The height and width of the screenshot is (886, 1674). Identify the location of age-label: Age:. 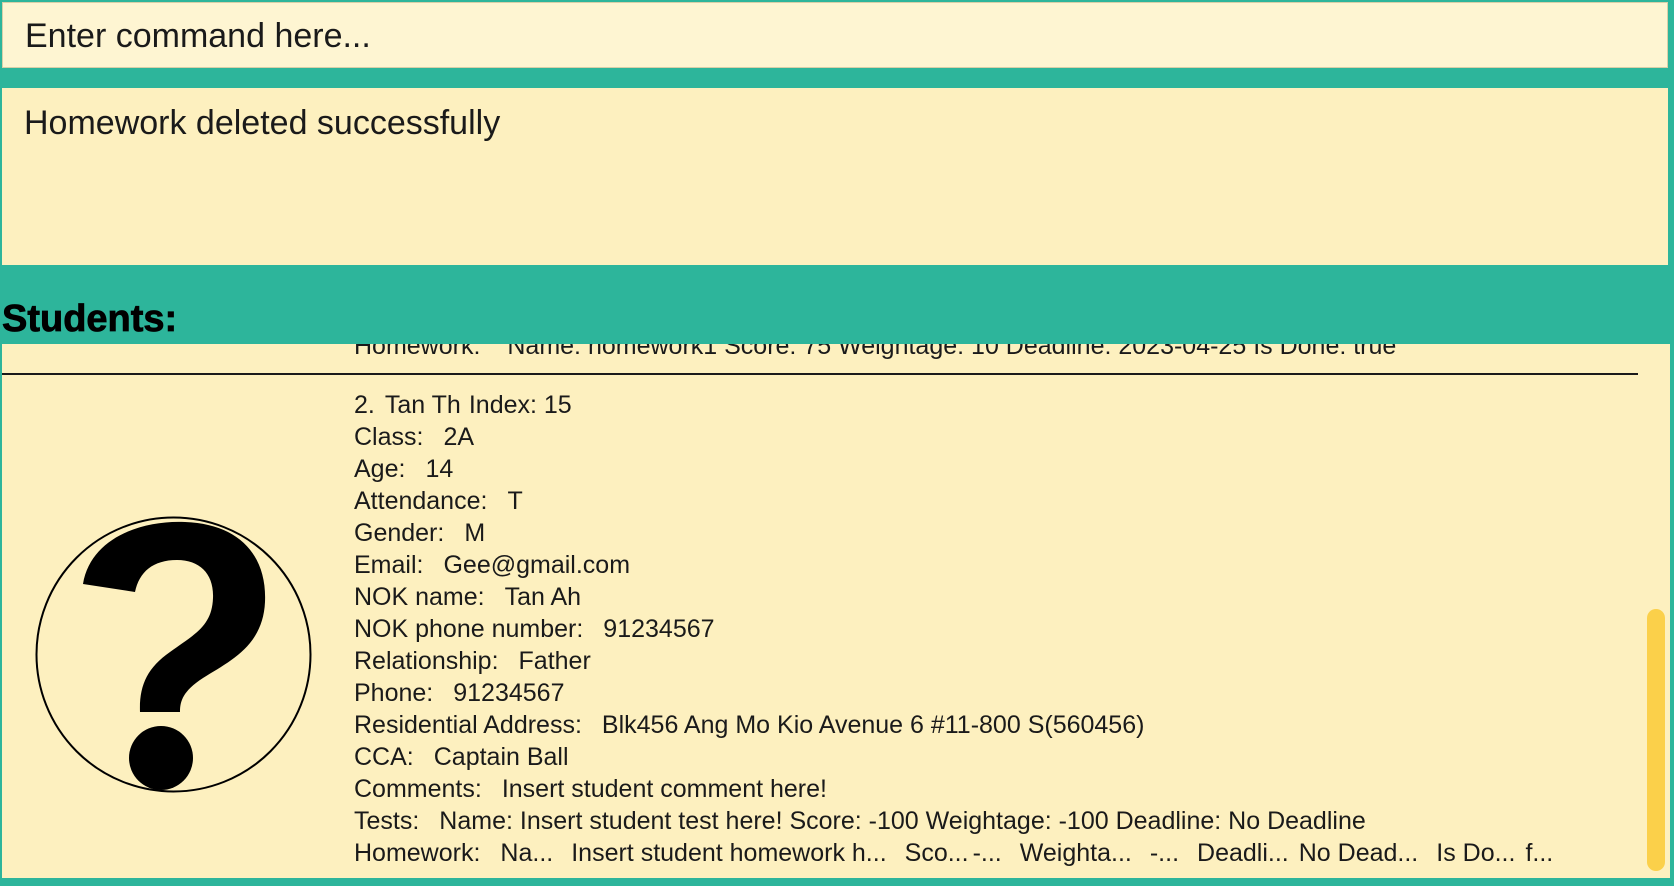
(380, 469).